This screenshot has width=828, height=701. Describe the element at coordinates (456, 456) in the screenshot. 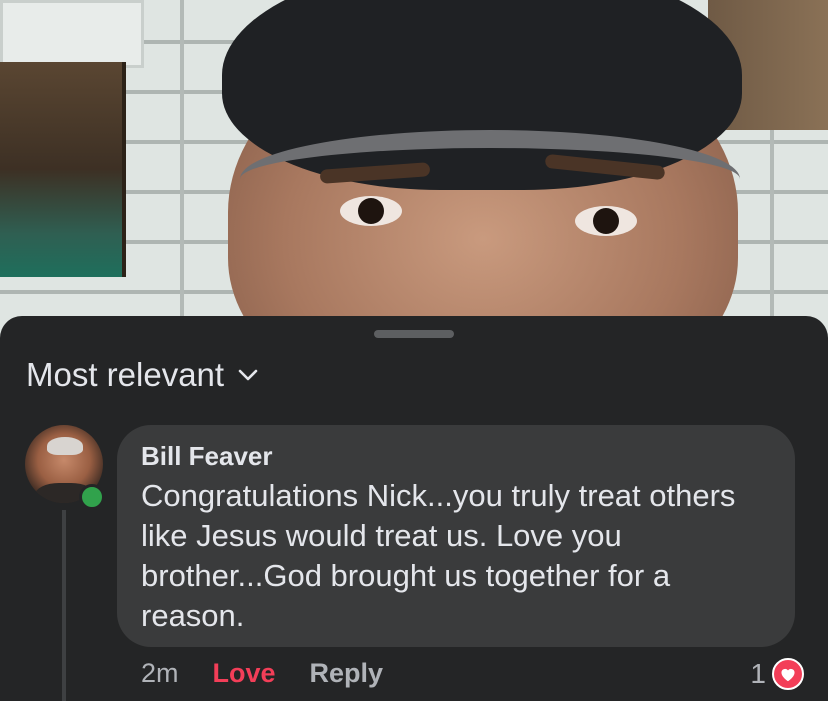

I see `comment-author: Bill Feaver` at that location.